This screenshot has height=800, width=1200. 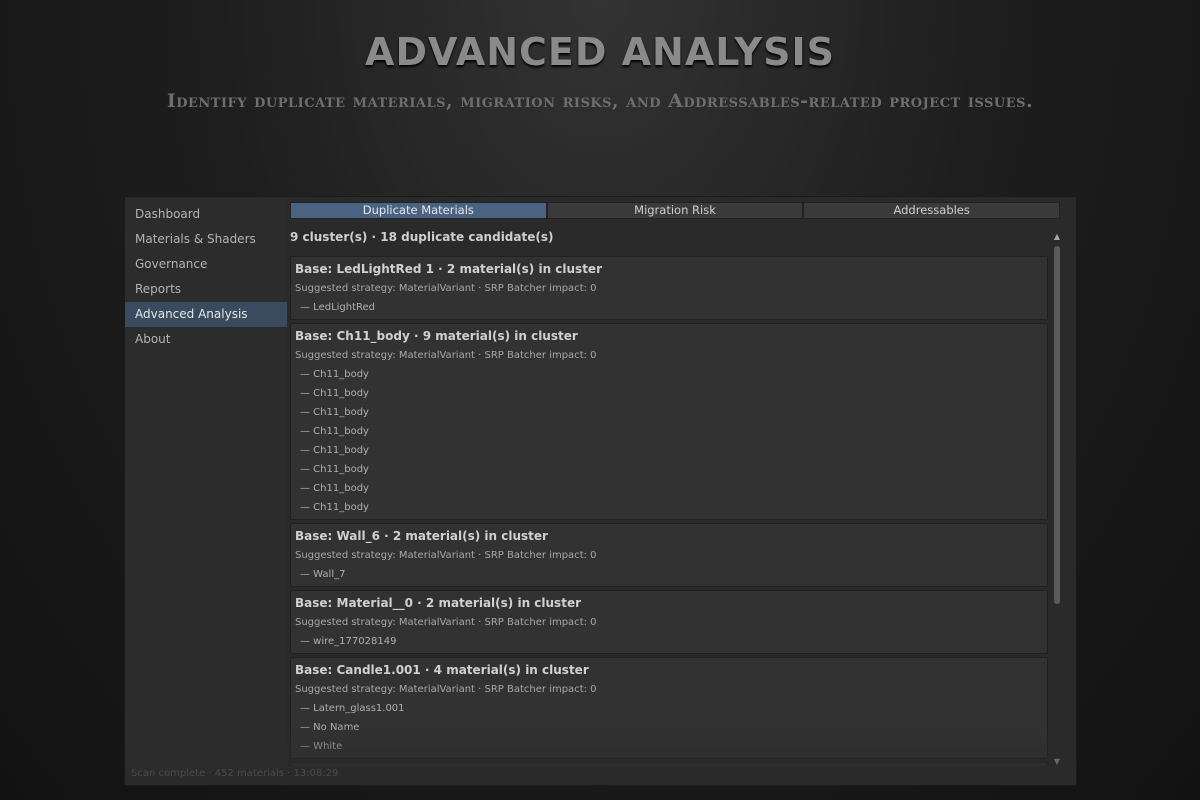 What do you see at coordinates (600, 52) in the screenshot?
I see `hero-title: ADVANCED ANALYSIS` at bounding box center [600, 52].